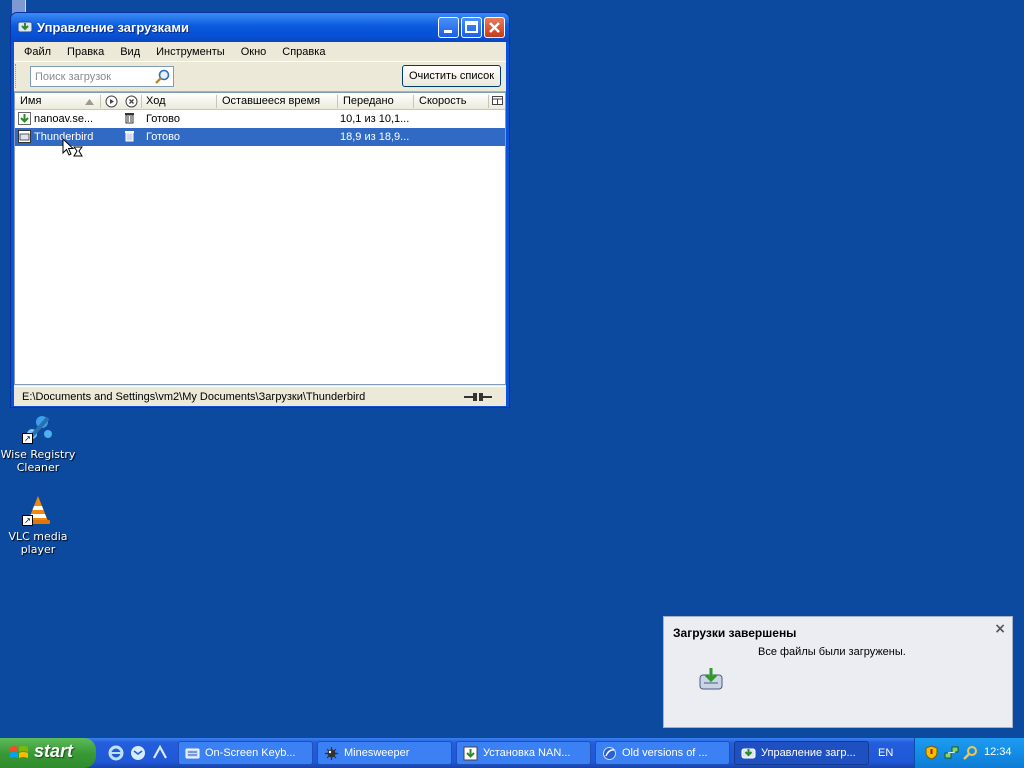  I want to click on search-placeholder: Поиск загрузок, so click(73, 77).